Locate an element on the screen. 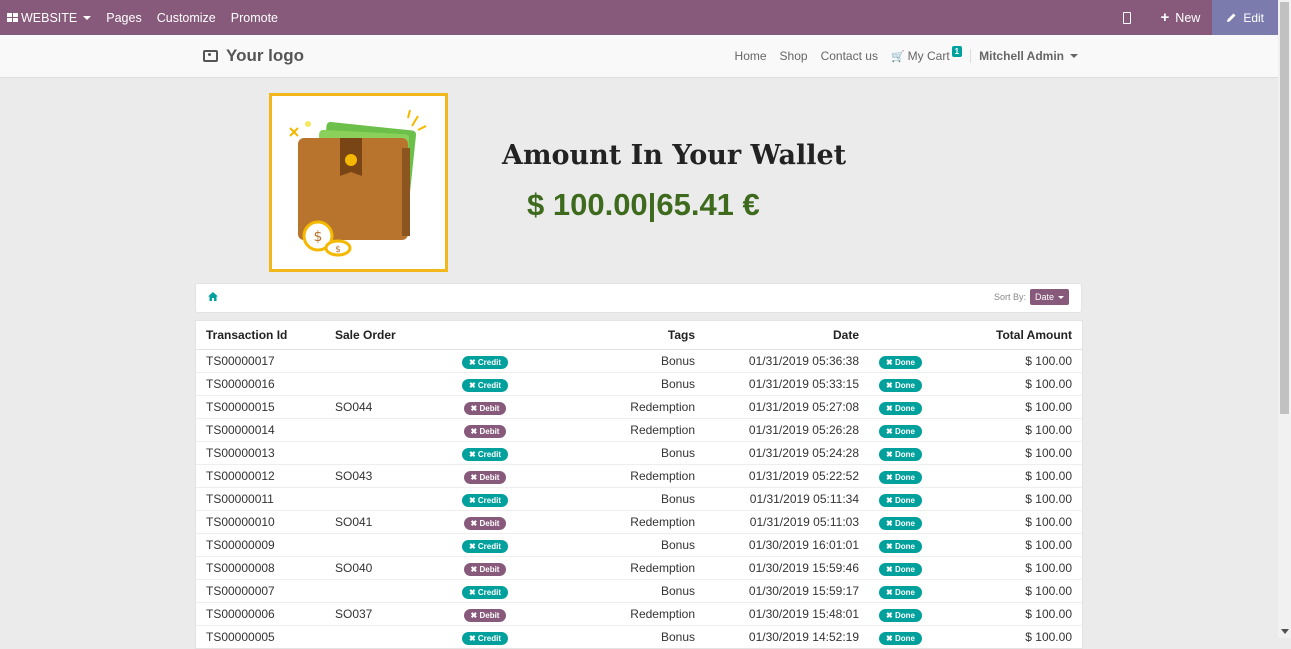 The image size is (1291, 649). wallet-amount: $ 100.00|65.41 € is located at coordinates (643, 204).